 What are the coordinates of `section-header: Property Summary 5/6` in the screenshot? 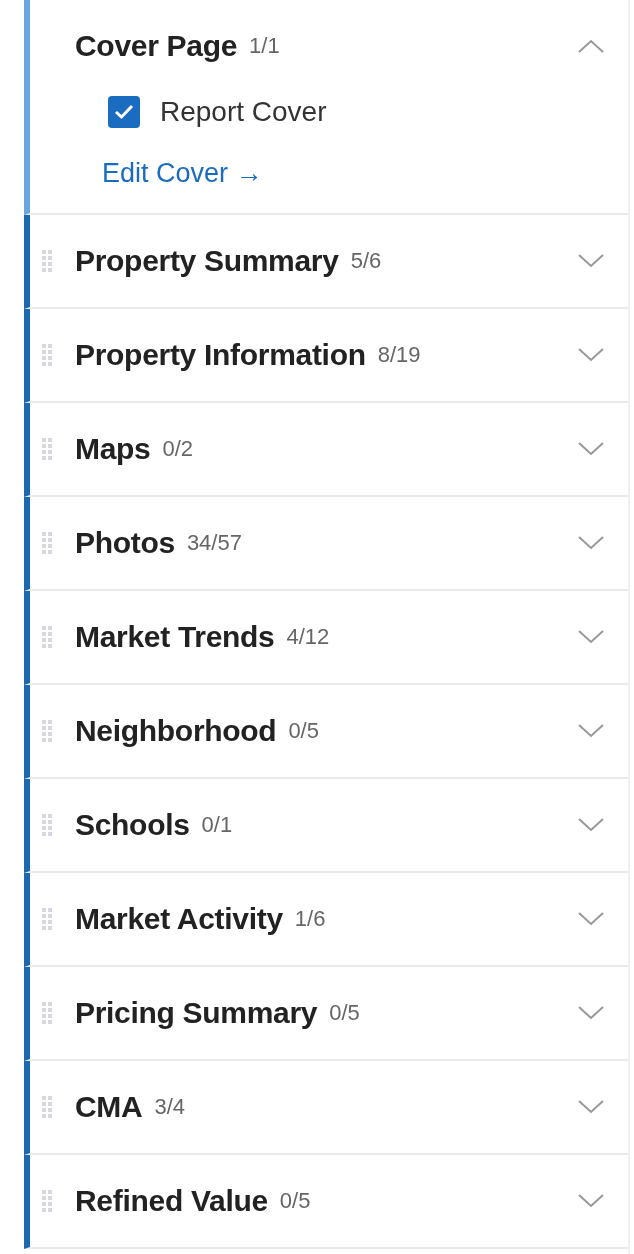 It's located at (329, 261).